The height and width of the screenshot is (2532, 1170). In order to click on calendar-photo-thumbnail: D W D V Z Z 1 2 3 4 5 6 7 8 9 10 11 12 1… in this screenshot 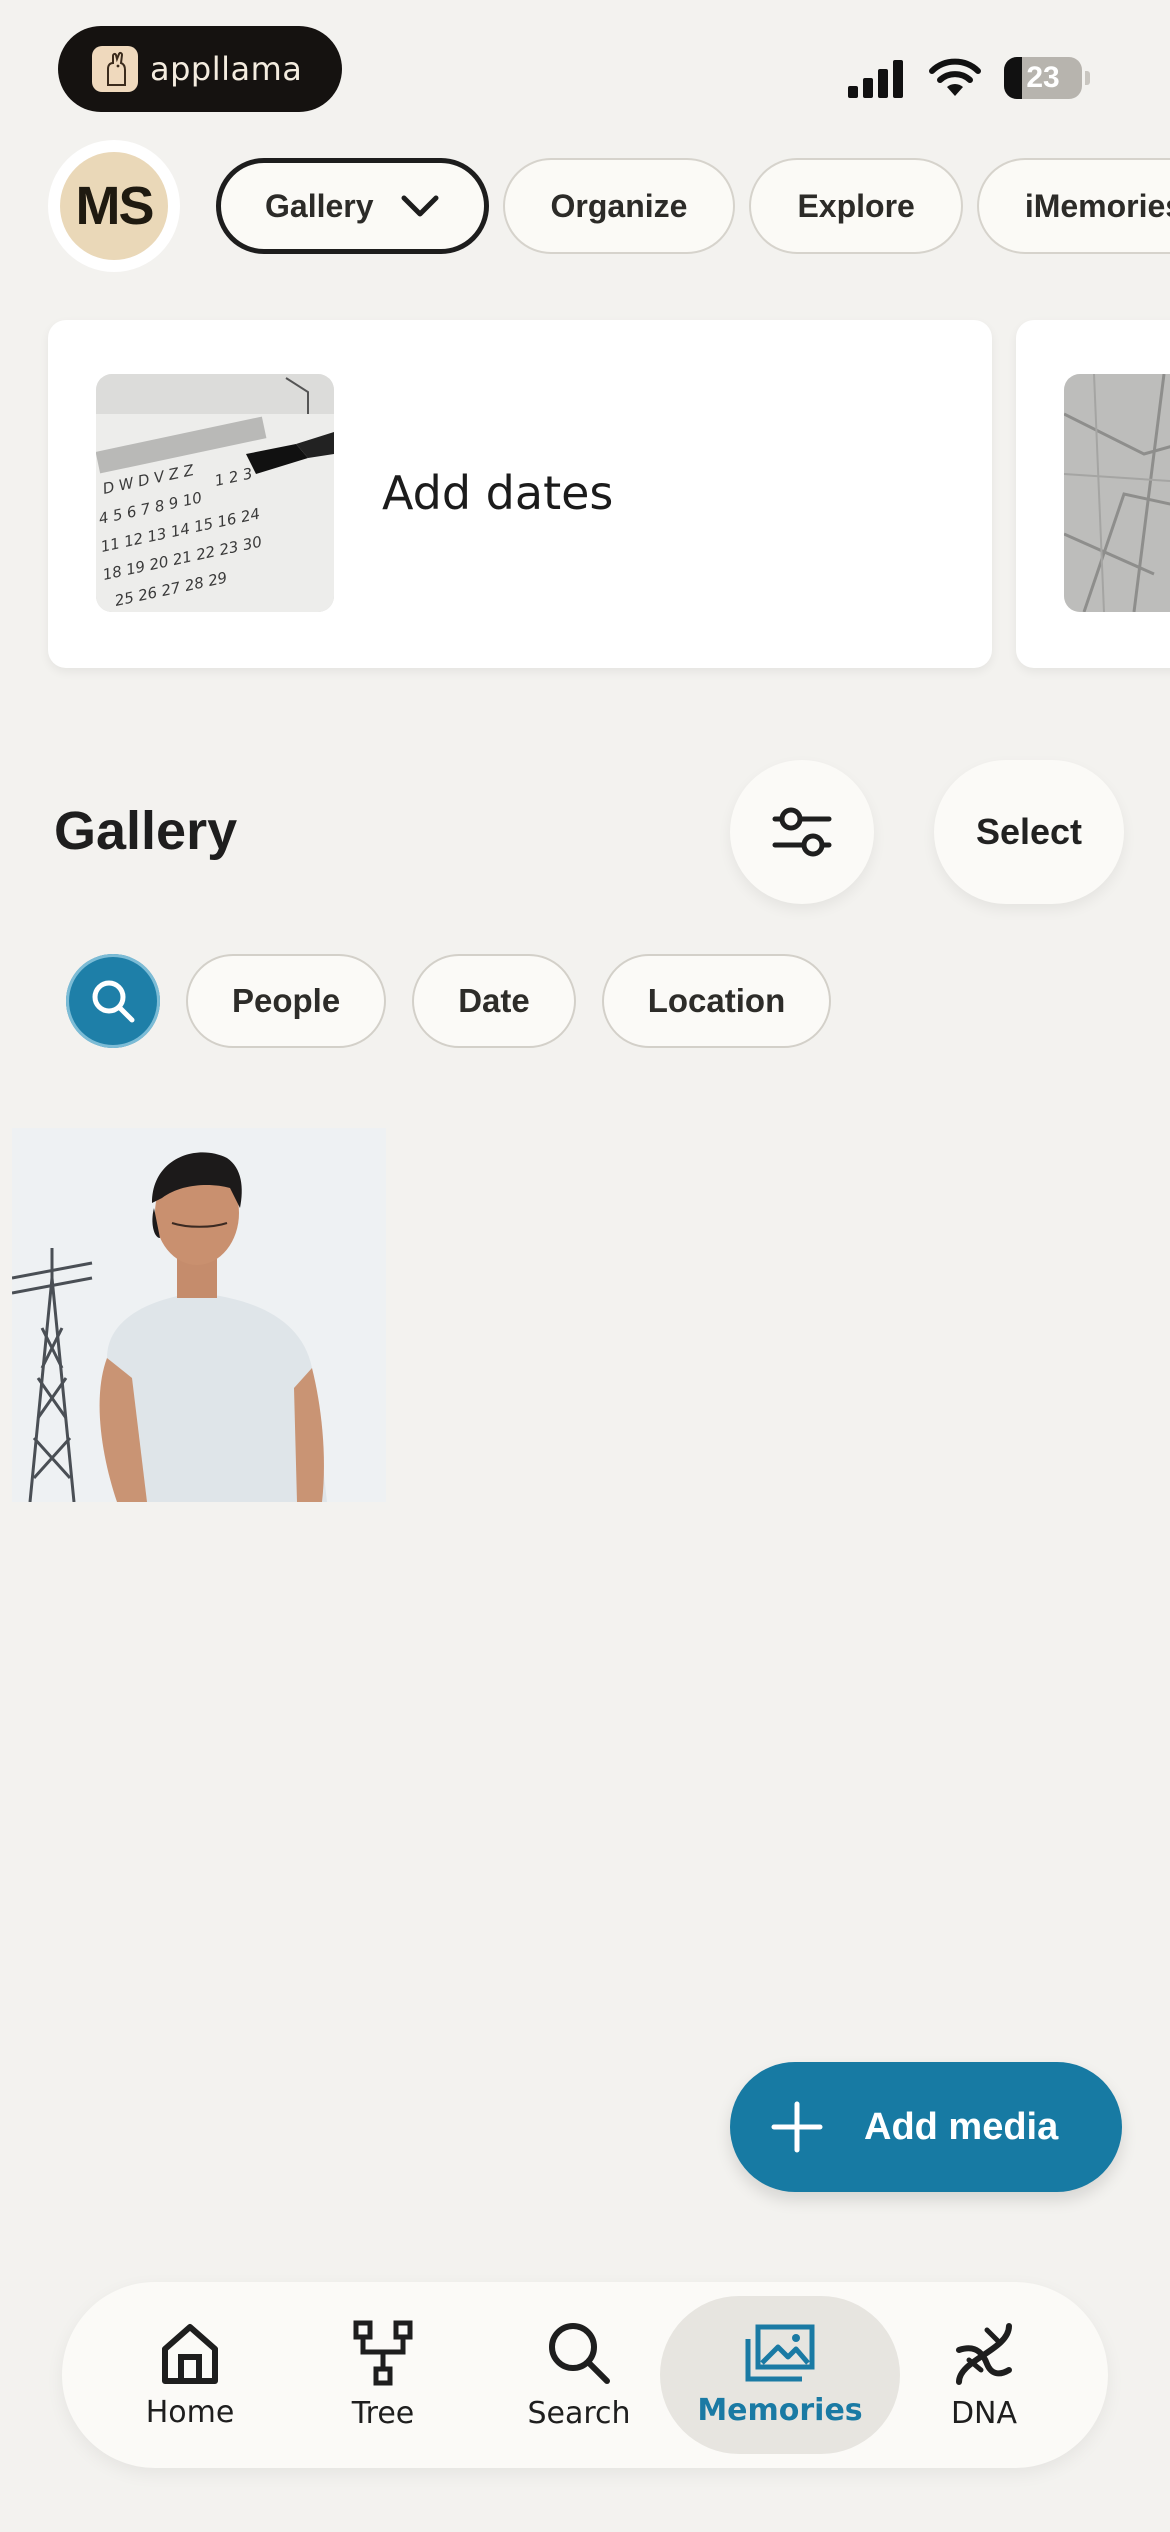, I will do `click(215, 493)`.